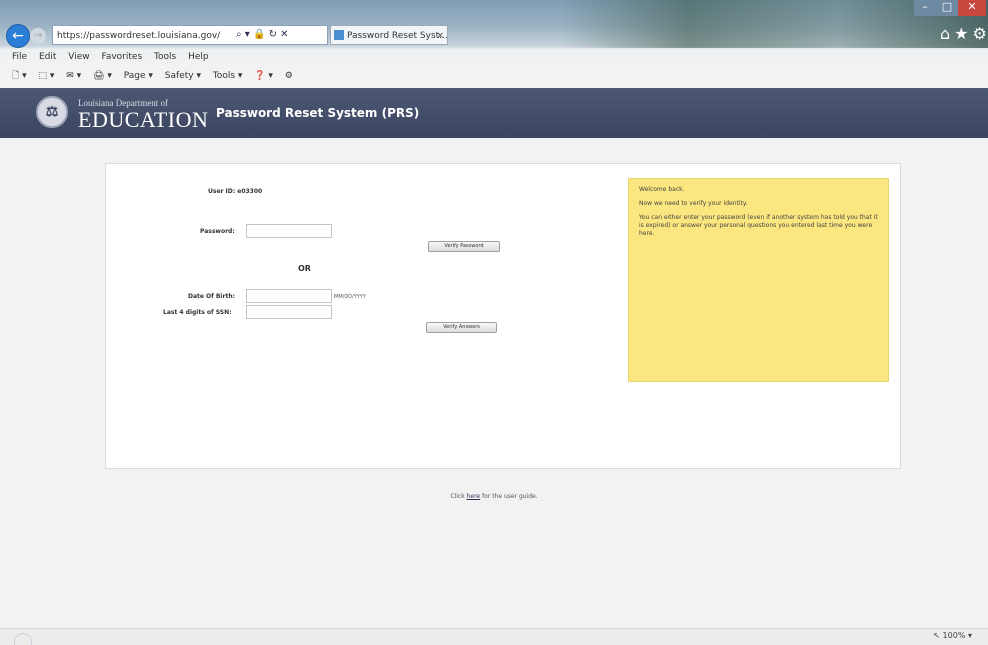 The height and width of the screenshot is (645, 988). I want to click on menu-file: File, so click(19, 57).